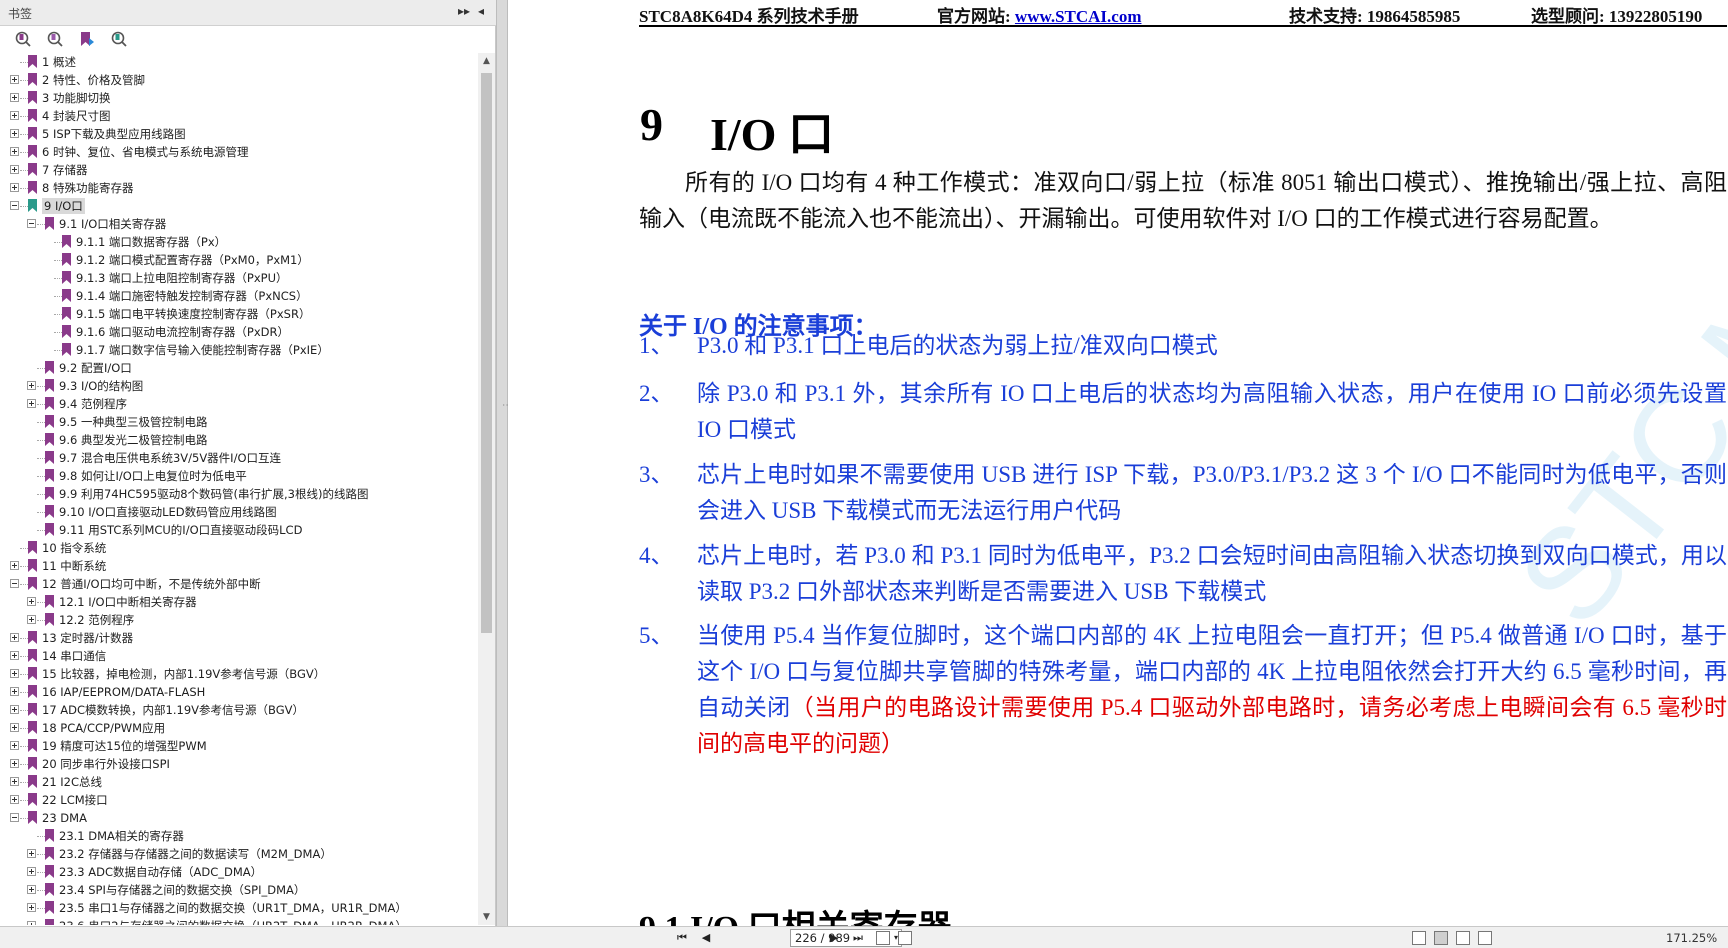 This screenshot has height=948, width=1728. What do you see at coordinates (23, 39) in the screenshot?
I see `expand-bookmark-icon` at bounding box center [23, 39].